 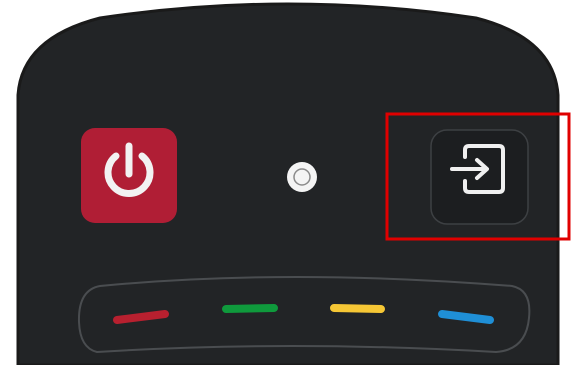 What do you see at coordinates (479, 177) in the screenshot?
I see `input-button-hit` at bounding box center [479, 177].